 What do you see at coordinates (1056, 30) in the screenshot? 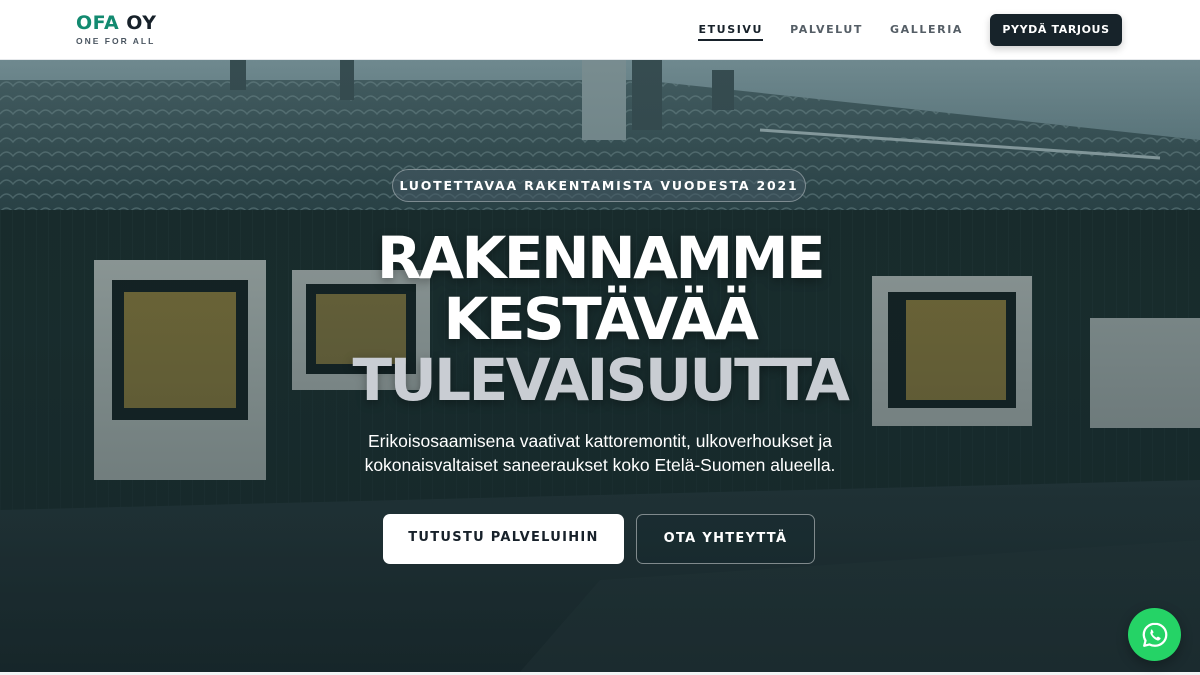
I see `request-quote-button: PYYDÄ TARJOUS` at bounding box center [1056, 30].